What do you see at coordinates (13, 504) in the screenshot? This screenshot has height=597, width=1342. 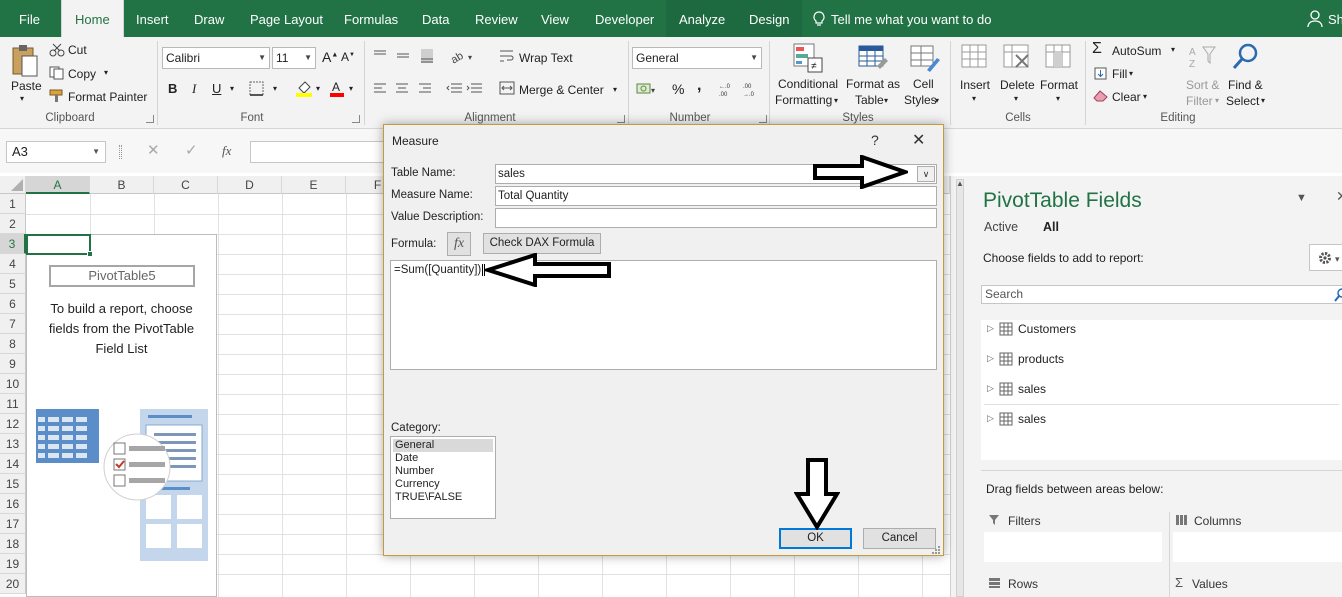 I see `row-header: 16` at bounding box center [13, 504].